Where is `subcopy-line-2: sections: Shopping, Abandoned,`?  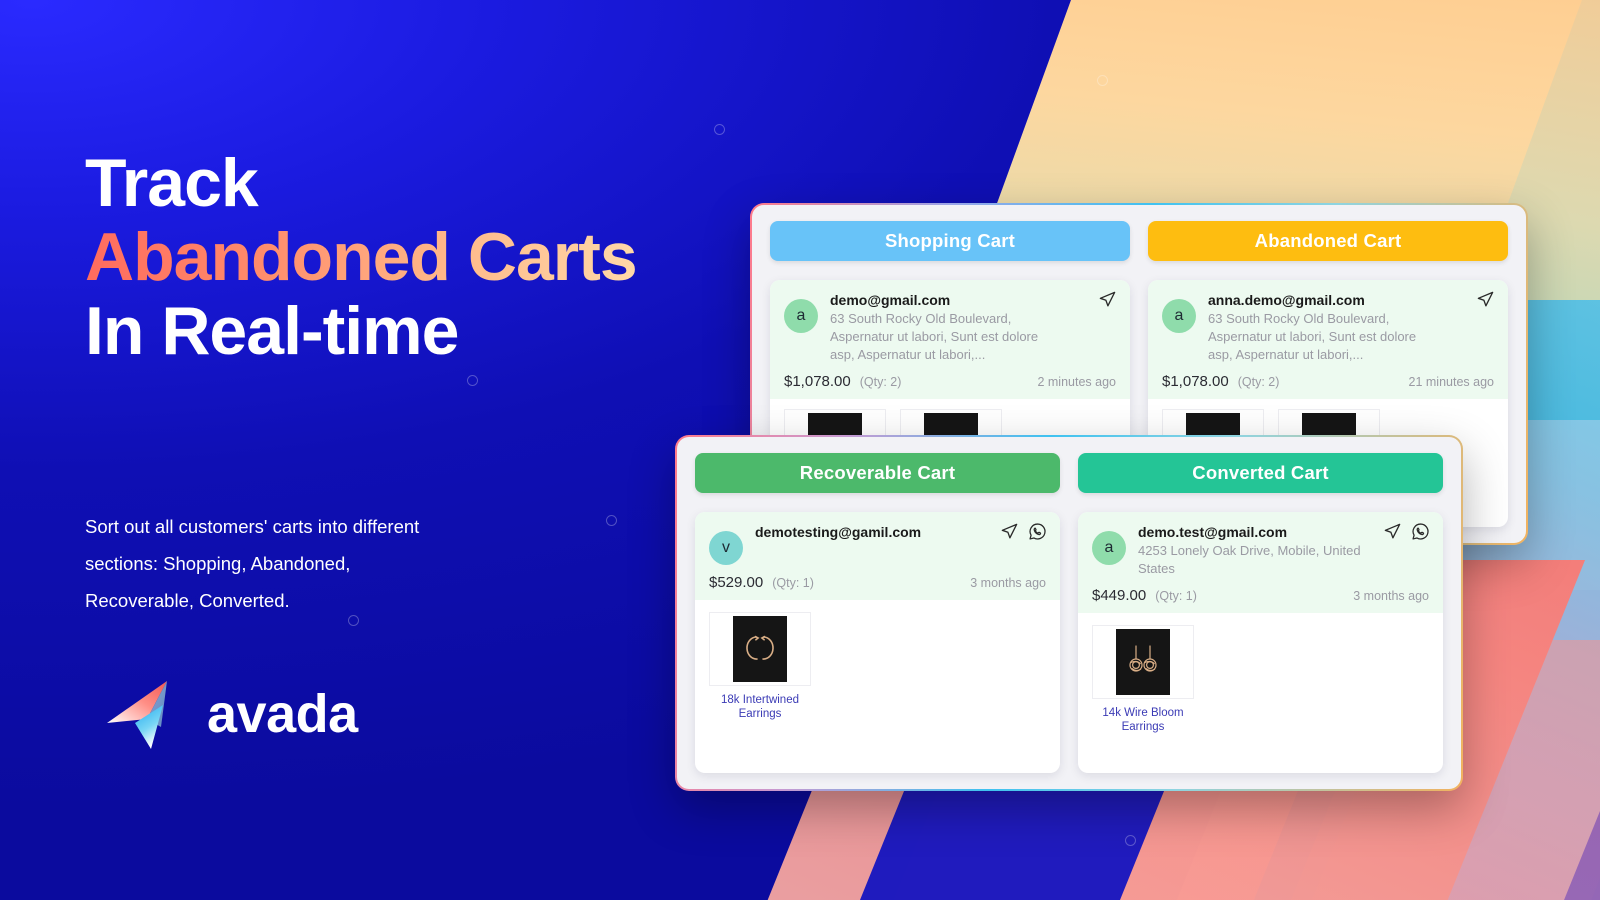
subcopy-line-2: sections: Shopping, Abandoned, is located at coordinates (218, 563).